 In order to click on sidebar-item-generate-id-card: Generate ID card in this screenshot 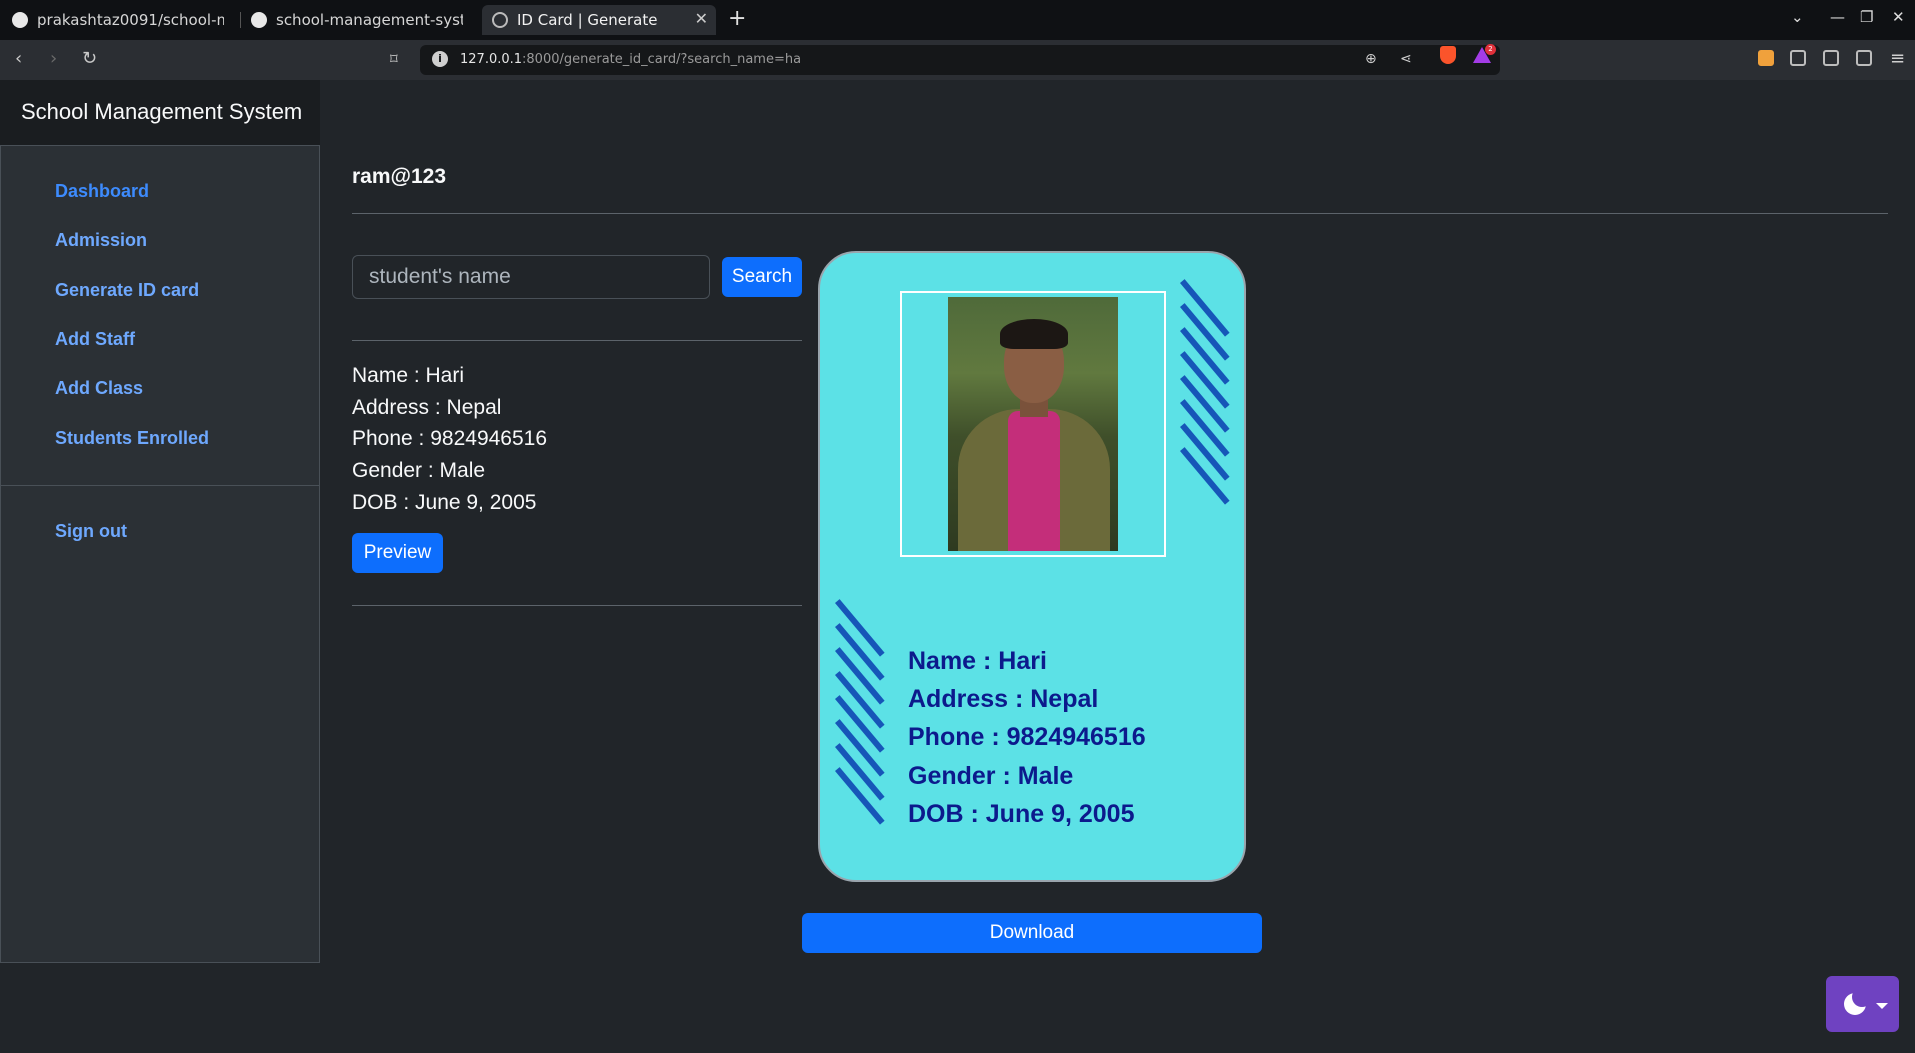, I will do `click(127, 290)`.